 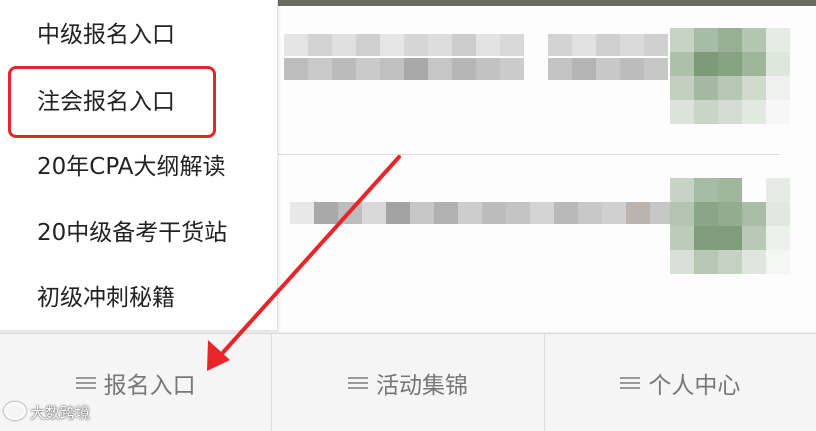 I want to click on menu-item-intermediate-registration: 中级报名入口, so click(x=106, y=35).